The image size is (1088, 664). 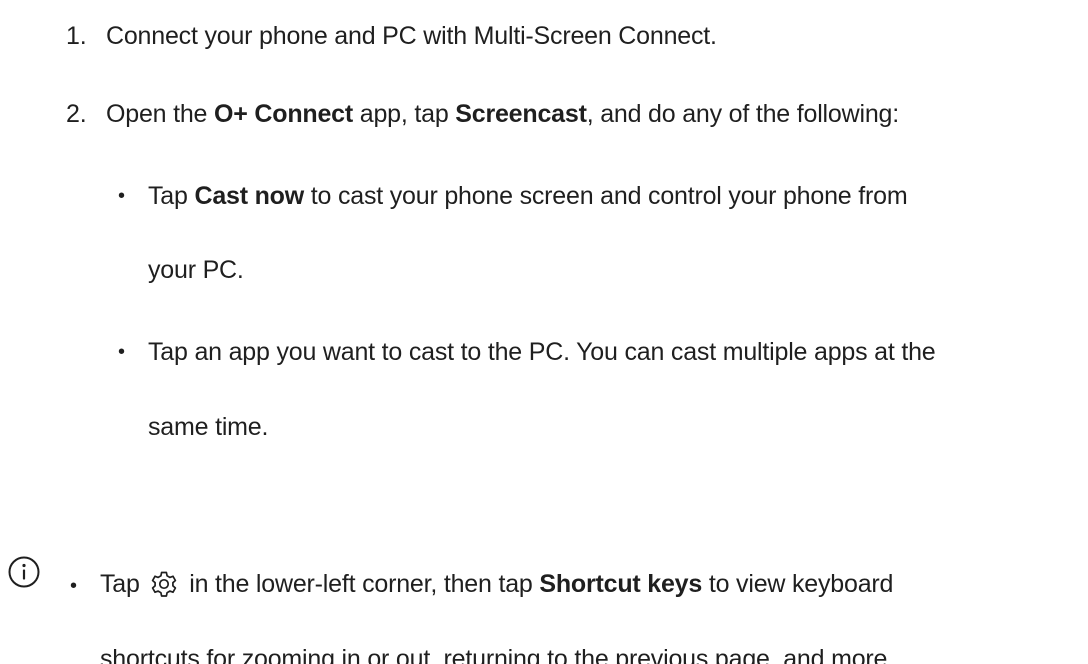 I want to click on step-text-mid: app, tap, so click(x=404, y=114).